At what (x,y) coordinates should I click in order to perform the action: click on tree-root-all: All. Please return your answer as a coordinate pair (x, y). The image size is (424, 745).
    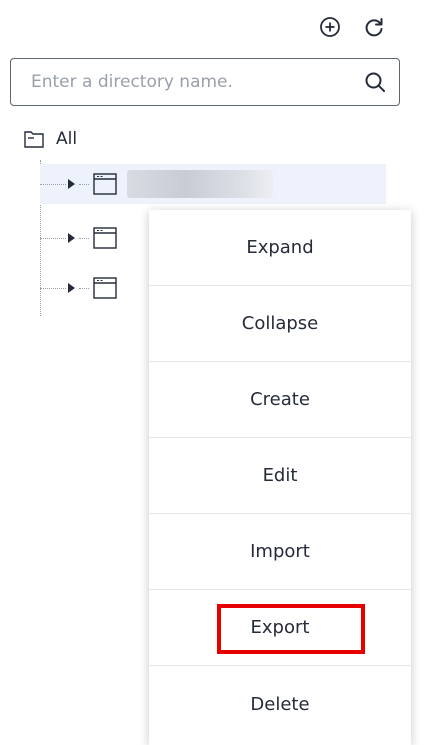
    Looking at the image, I should click on (50, 139).